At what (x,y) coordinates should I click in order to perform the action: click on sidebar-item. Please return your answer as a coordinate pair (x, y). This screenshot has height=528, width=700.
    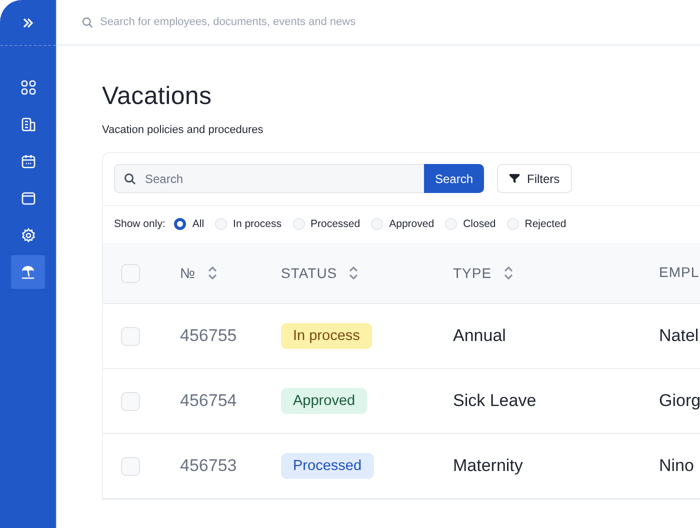
    Looking at the image, I should click on (28, 272).